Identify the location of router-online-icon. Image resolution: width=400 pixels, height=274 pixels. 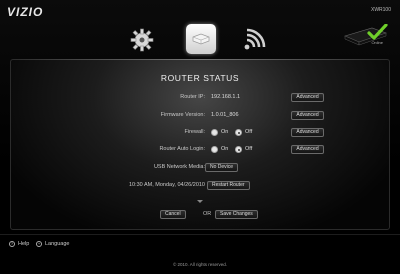
(366, 34).